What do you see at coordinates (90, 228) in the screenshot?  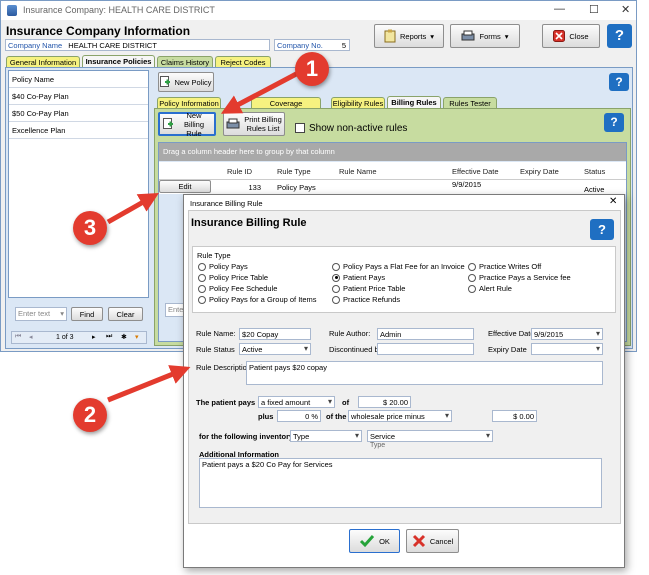 I see `callout-3: 3` at bounding box center [90, 228].